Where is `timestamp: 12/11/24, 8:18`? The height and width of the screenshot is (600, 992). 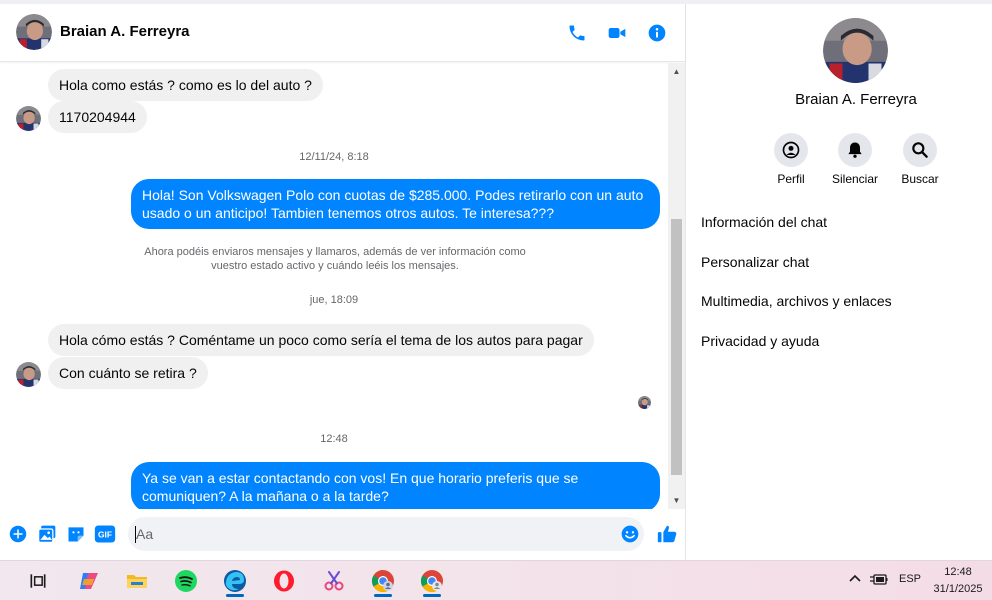
timestamp: 12/11/24, 8:18 is located at coordinates (334, 157).